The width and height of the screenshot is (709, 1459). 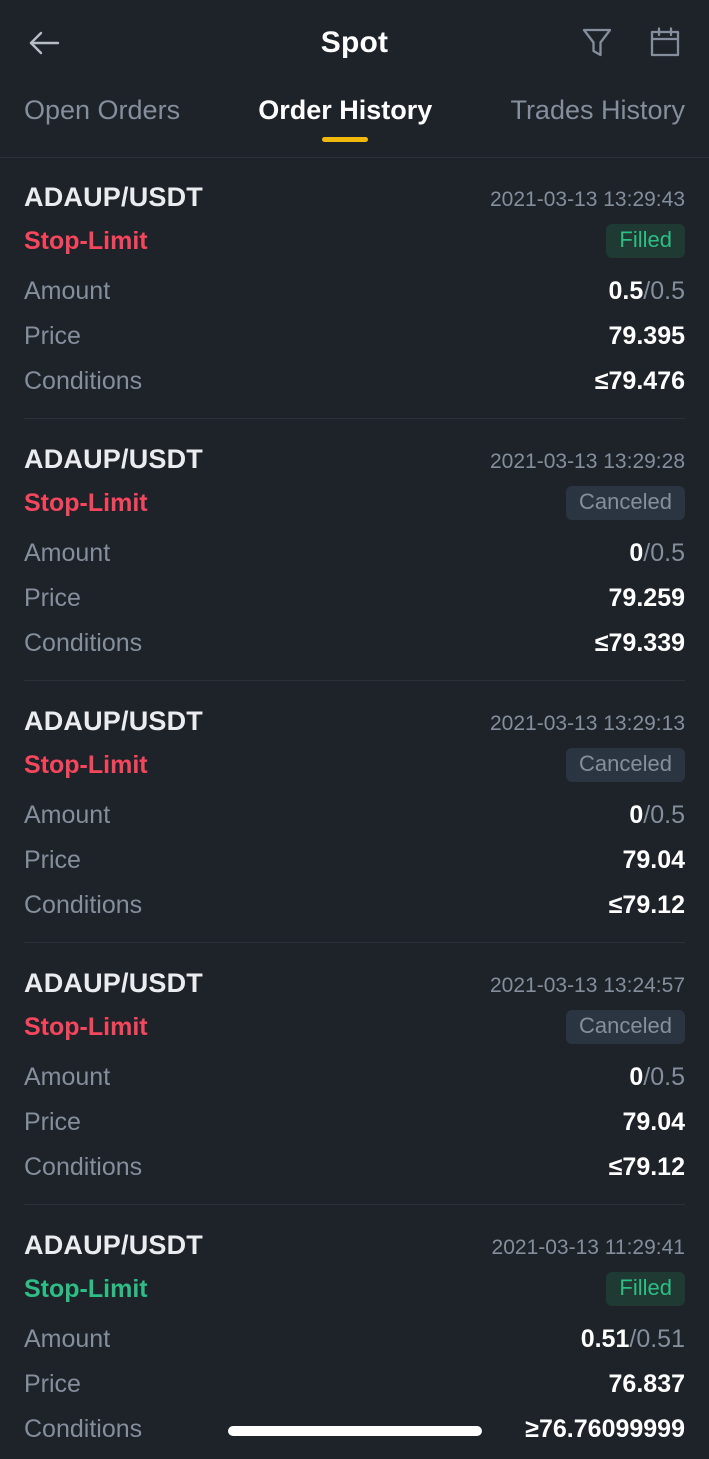 I want to click on tab-open-orders: Open Orders, so click(x=102, y=114).